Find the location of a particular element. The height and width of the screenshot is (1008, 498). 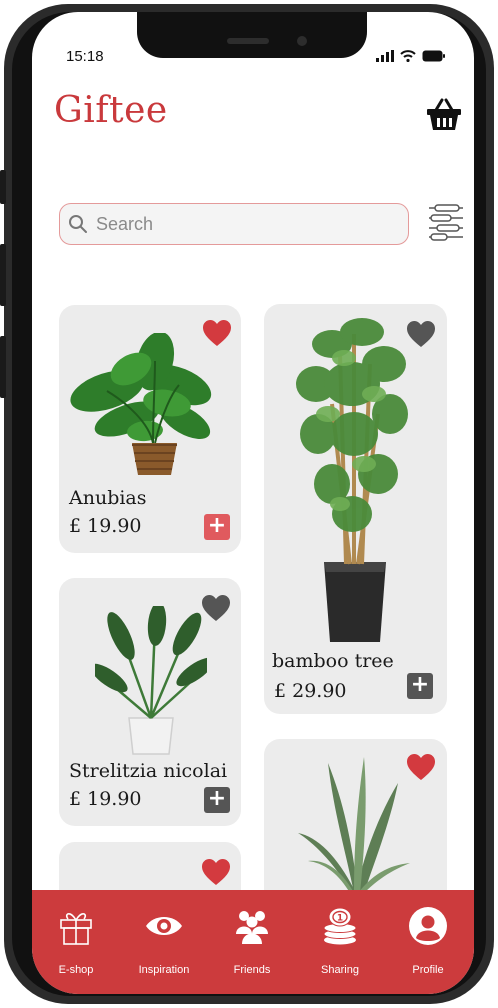

gift-icon is located at coordinates (76, 929).